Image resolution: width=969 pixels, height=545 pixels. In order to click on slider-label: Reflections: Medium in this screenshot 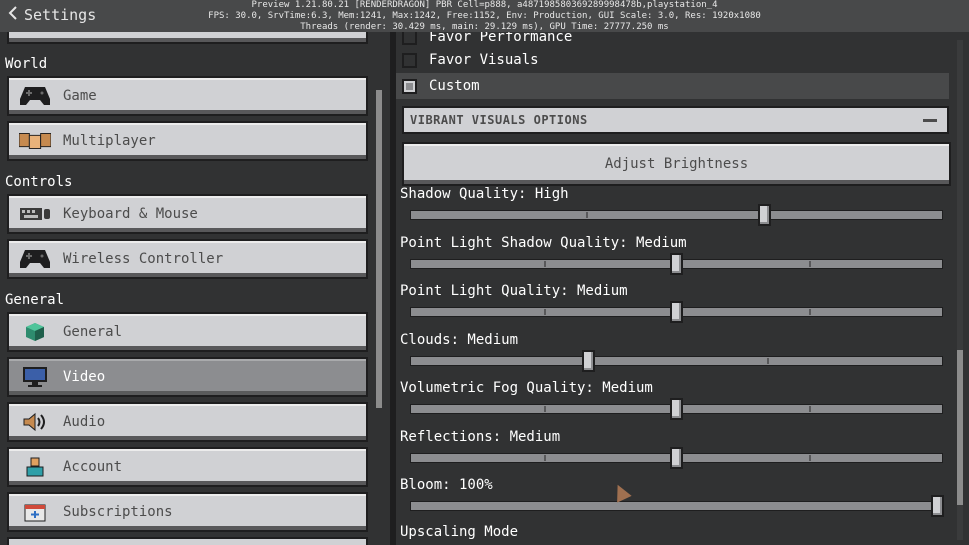, I will do `click(480, 436)`.